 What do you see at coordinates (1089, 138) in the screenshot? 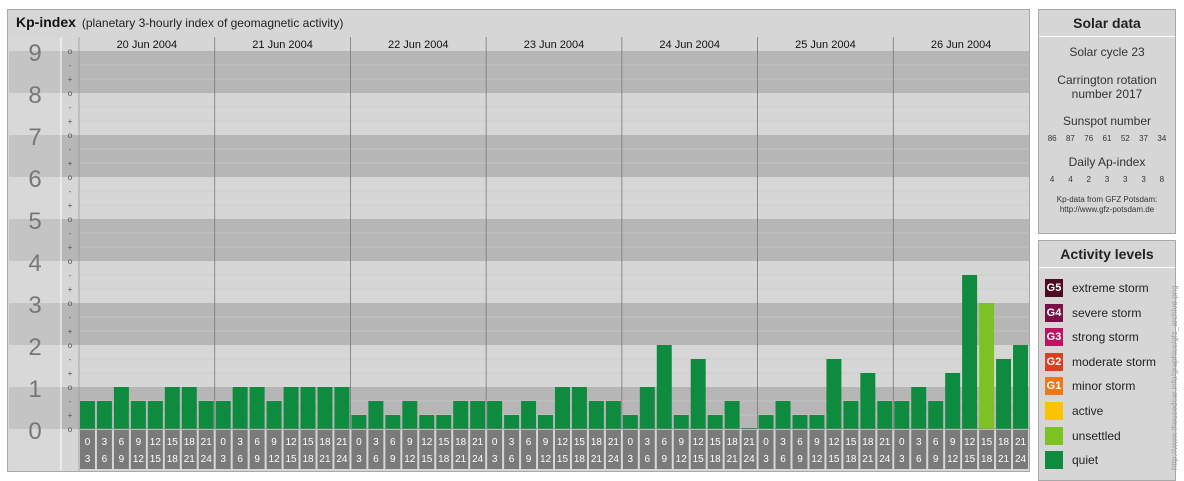
I see `sunspot-value-2: 76` at bounding box center [1089, 138].